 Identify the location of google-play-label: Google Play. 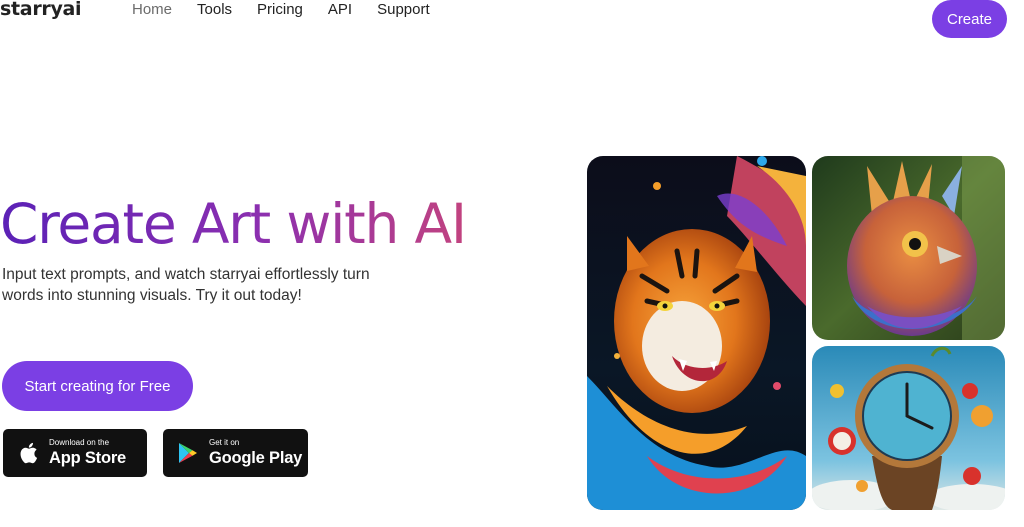
(256, 458).